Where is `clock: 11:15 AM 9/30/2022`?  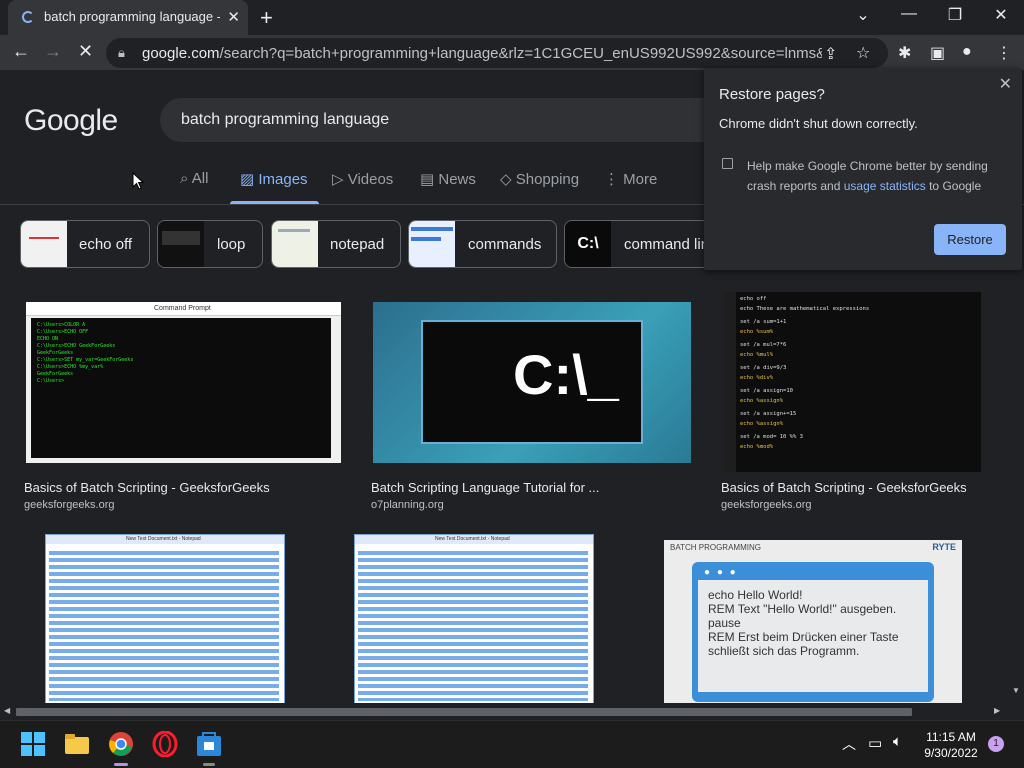
clock: 11:15 AM 9/30/2022 is located at coordinates (951, 745).